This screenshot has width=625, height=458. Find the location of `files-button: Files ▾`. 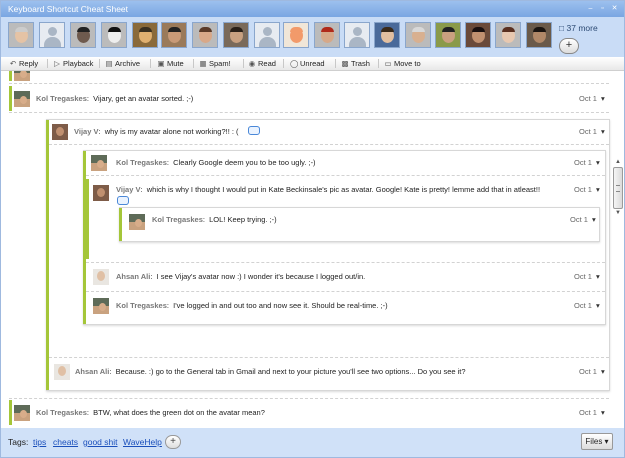

files-button: Files ▾ is located at coordinates (597, 441).